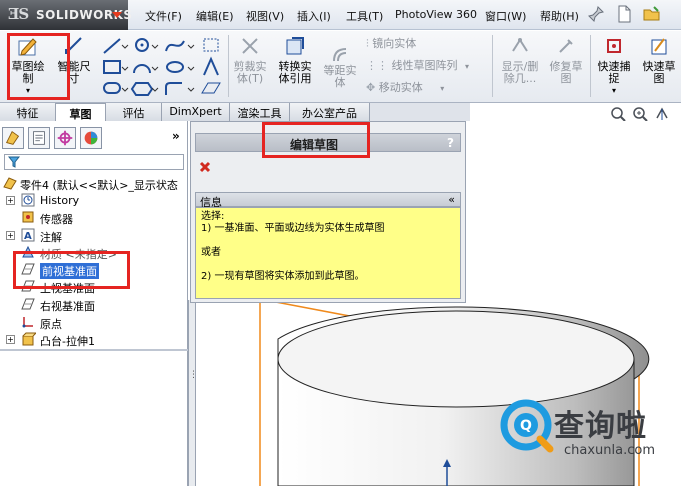 This screenshot has width=681, height=486. I want to click on menu-view: 视图(V), so click(265, 16).